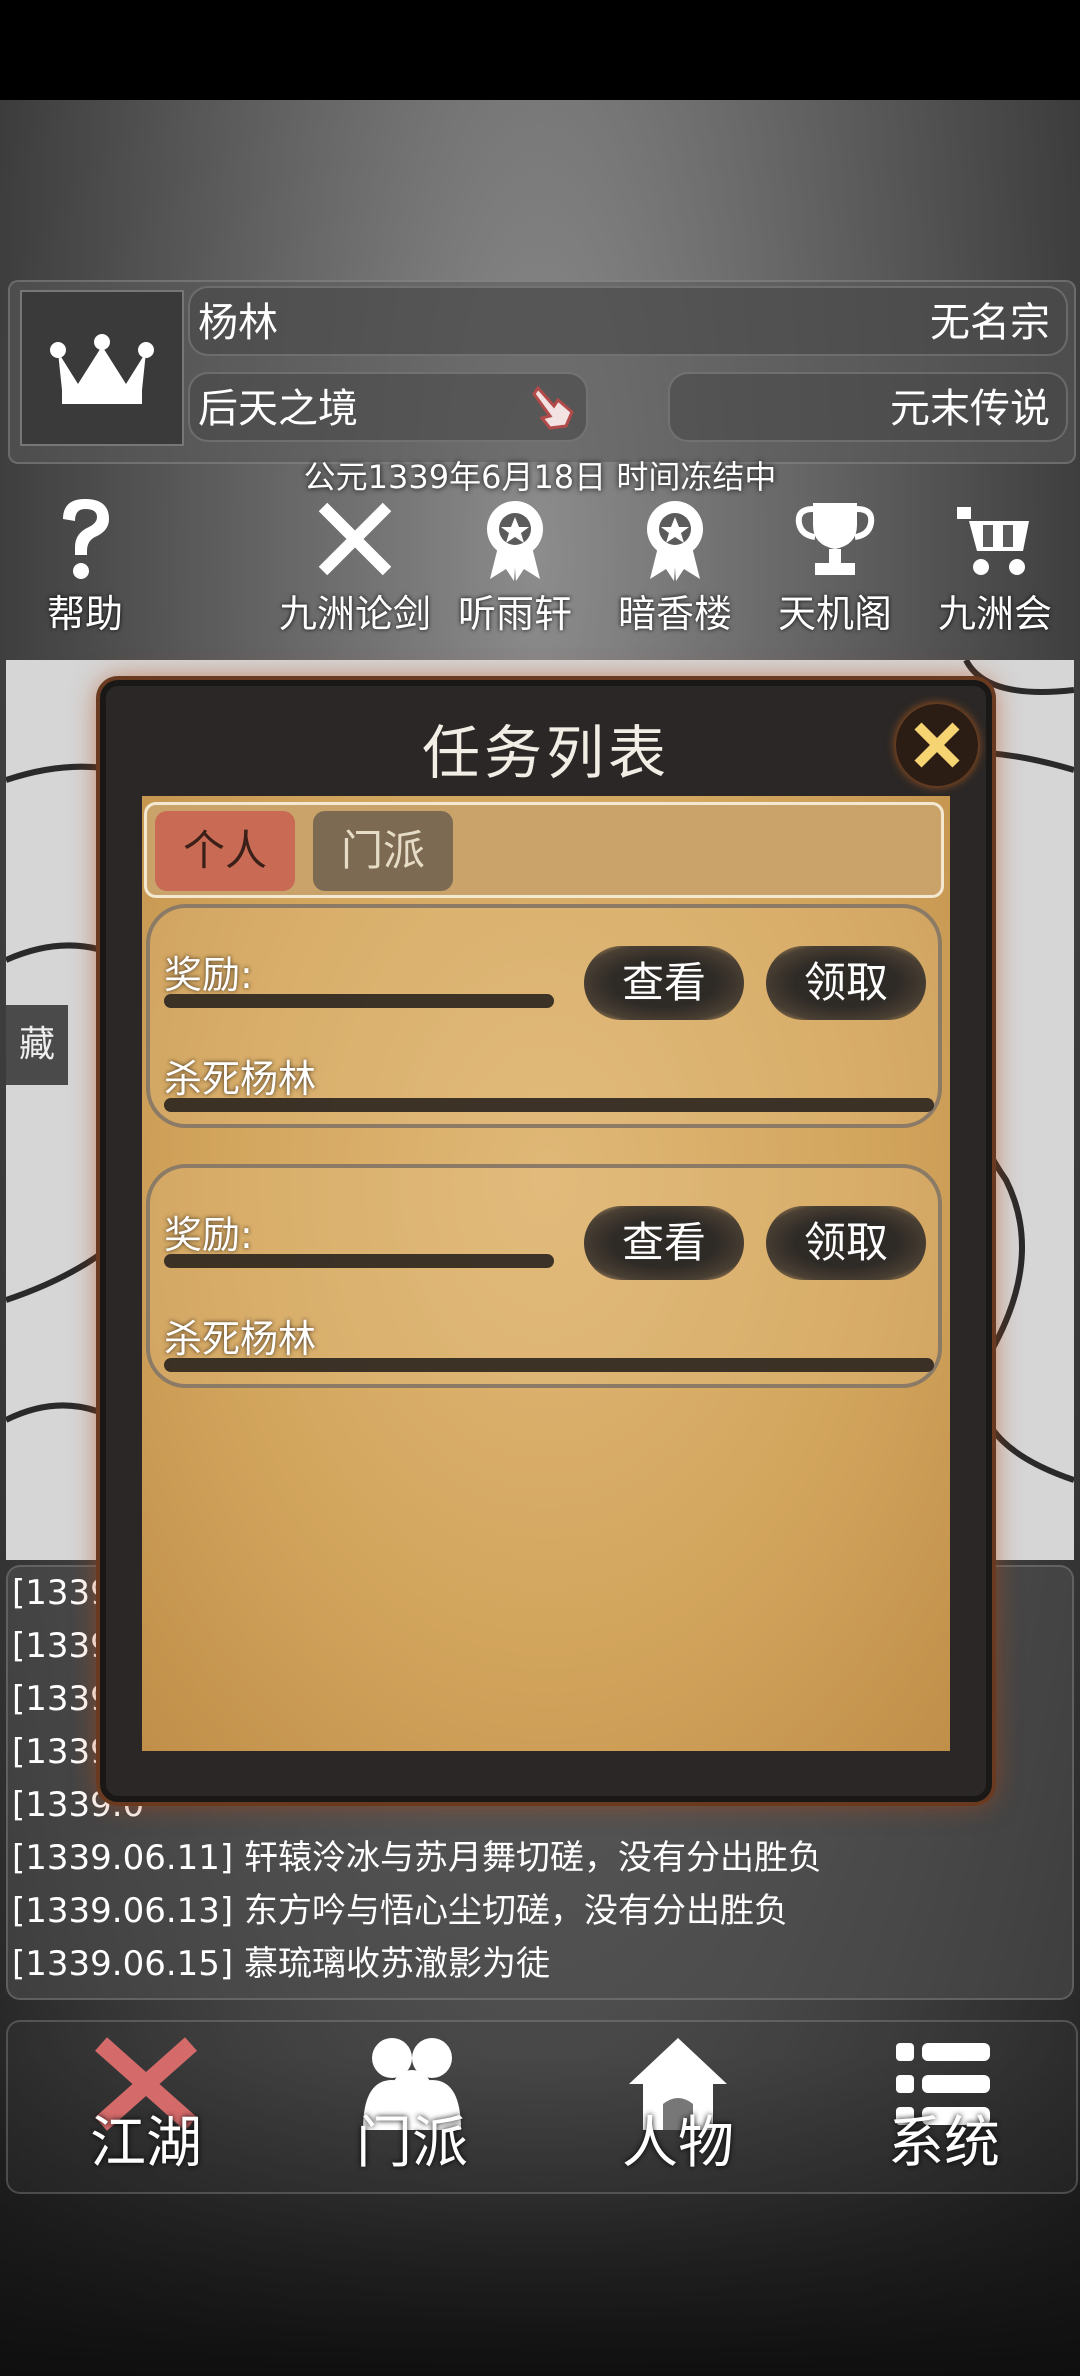 This screenshot has height=2376, width=1080. Describe the element at coordinates (678, 2106) in the screenshot. I see `bottom-nav-renwu: 人物` at that location.